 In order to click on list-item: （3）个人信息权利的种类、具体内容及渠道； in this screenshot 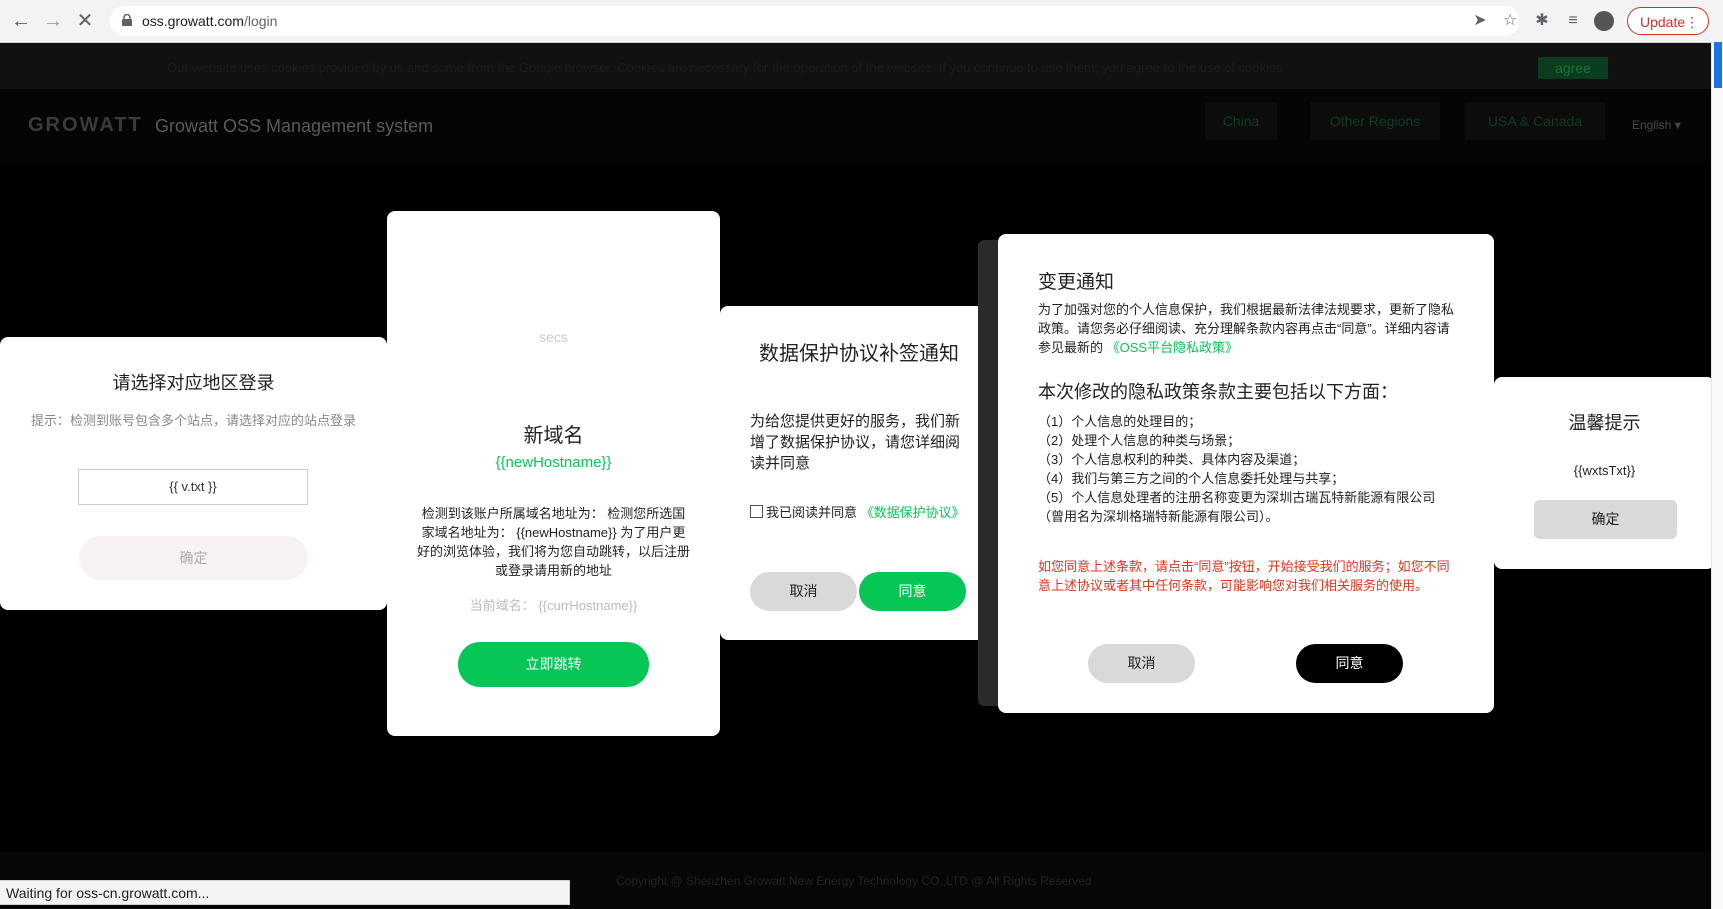, I will do `click(1172, 459)`.